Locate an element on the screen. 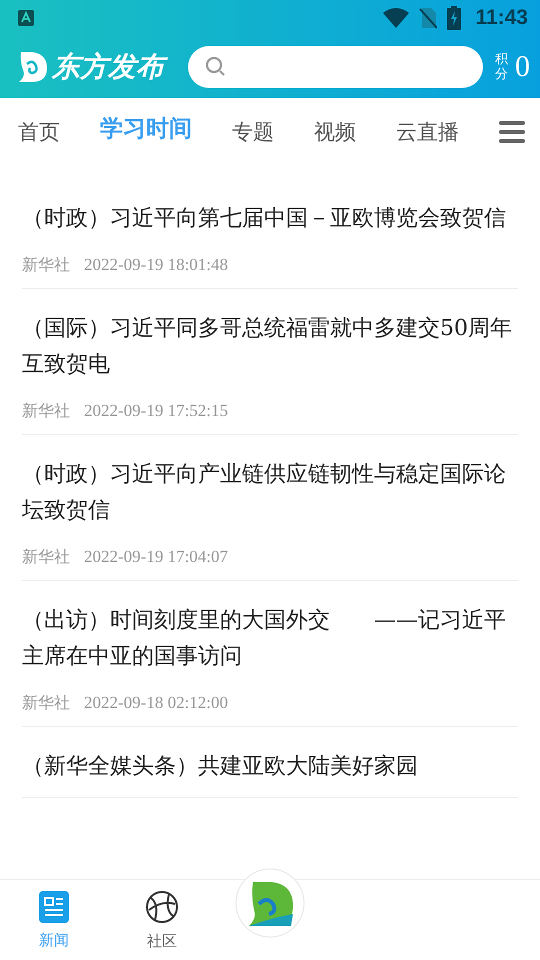 This screenshot has width=540, height=960. news-headline: （国际）习近平同多哥总统福雷就中多建交50周年互致贺电 is located at coordinates (270, 347).